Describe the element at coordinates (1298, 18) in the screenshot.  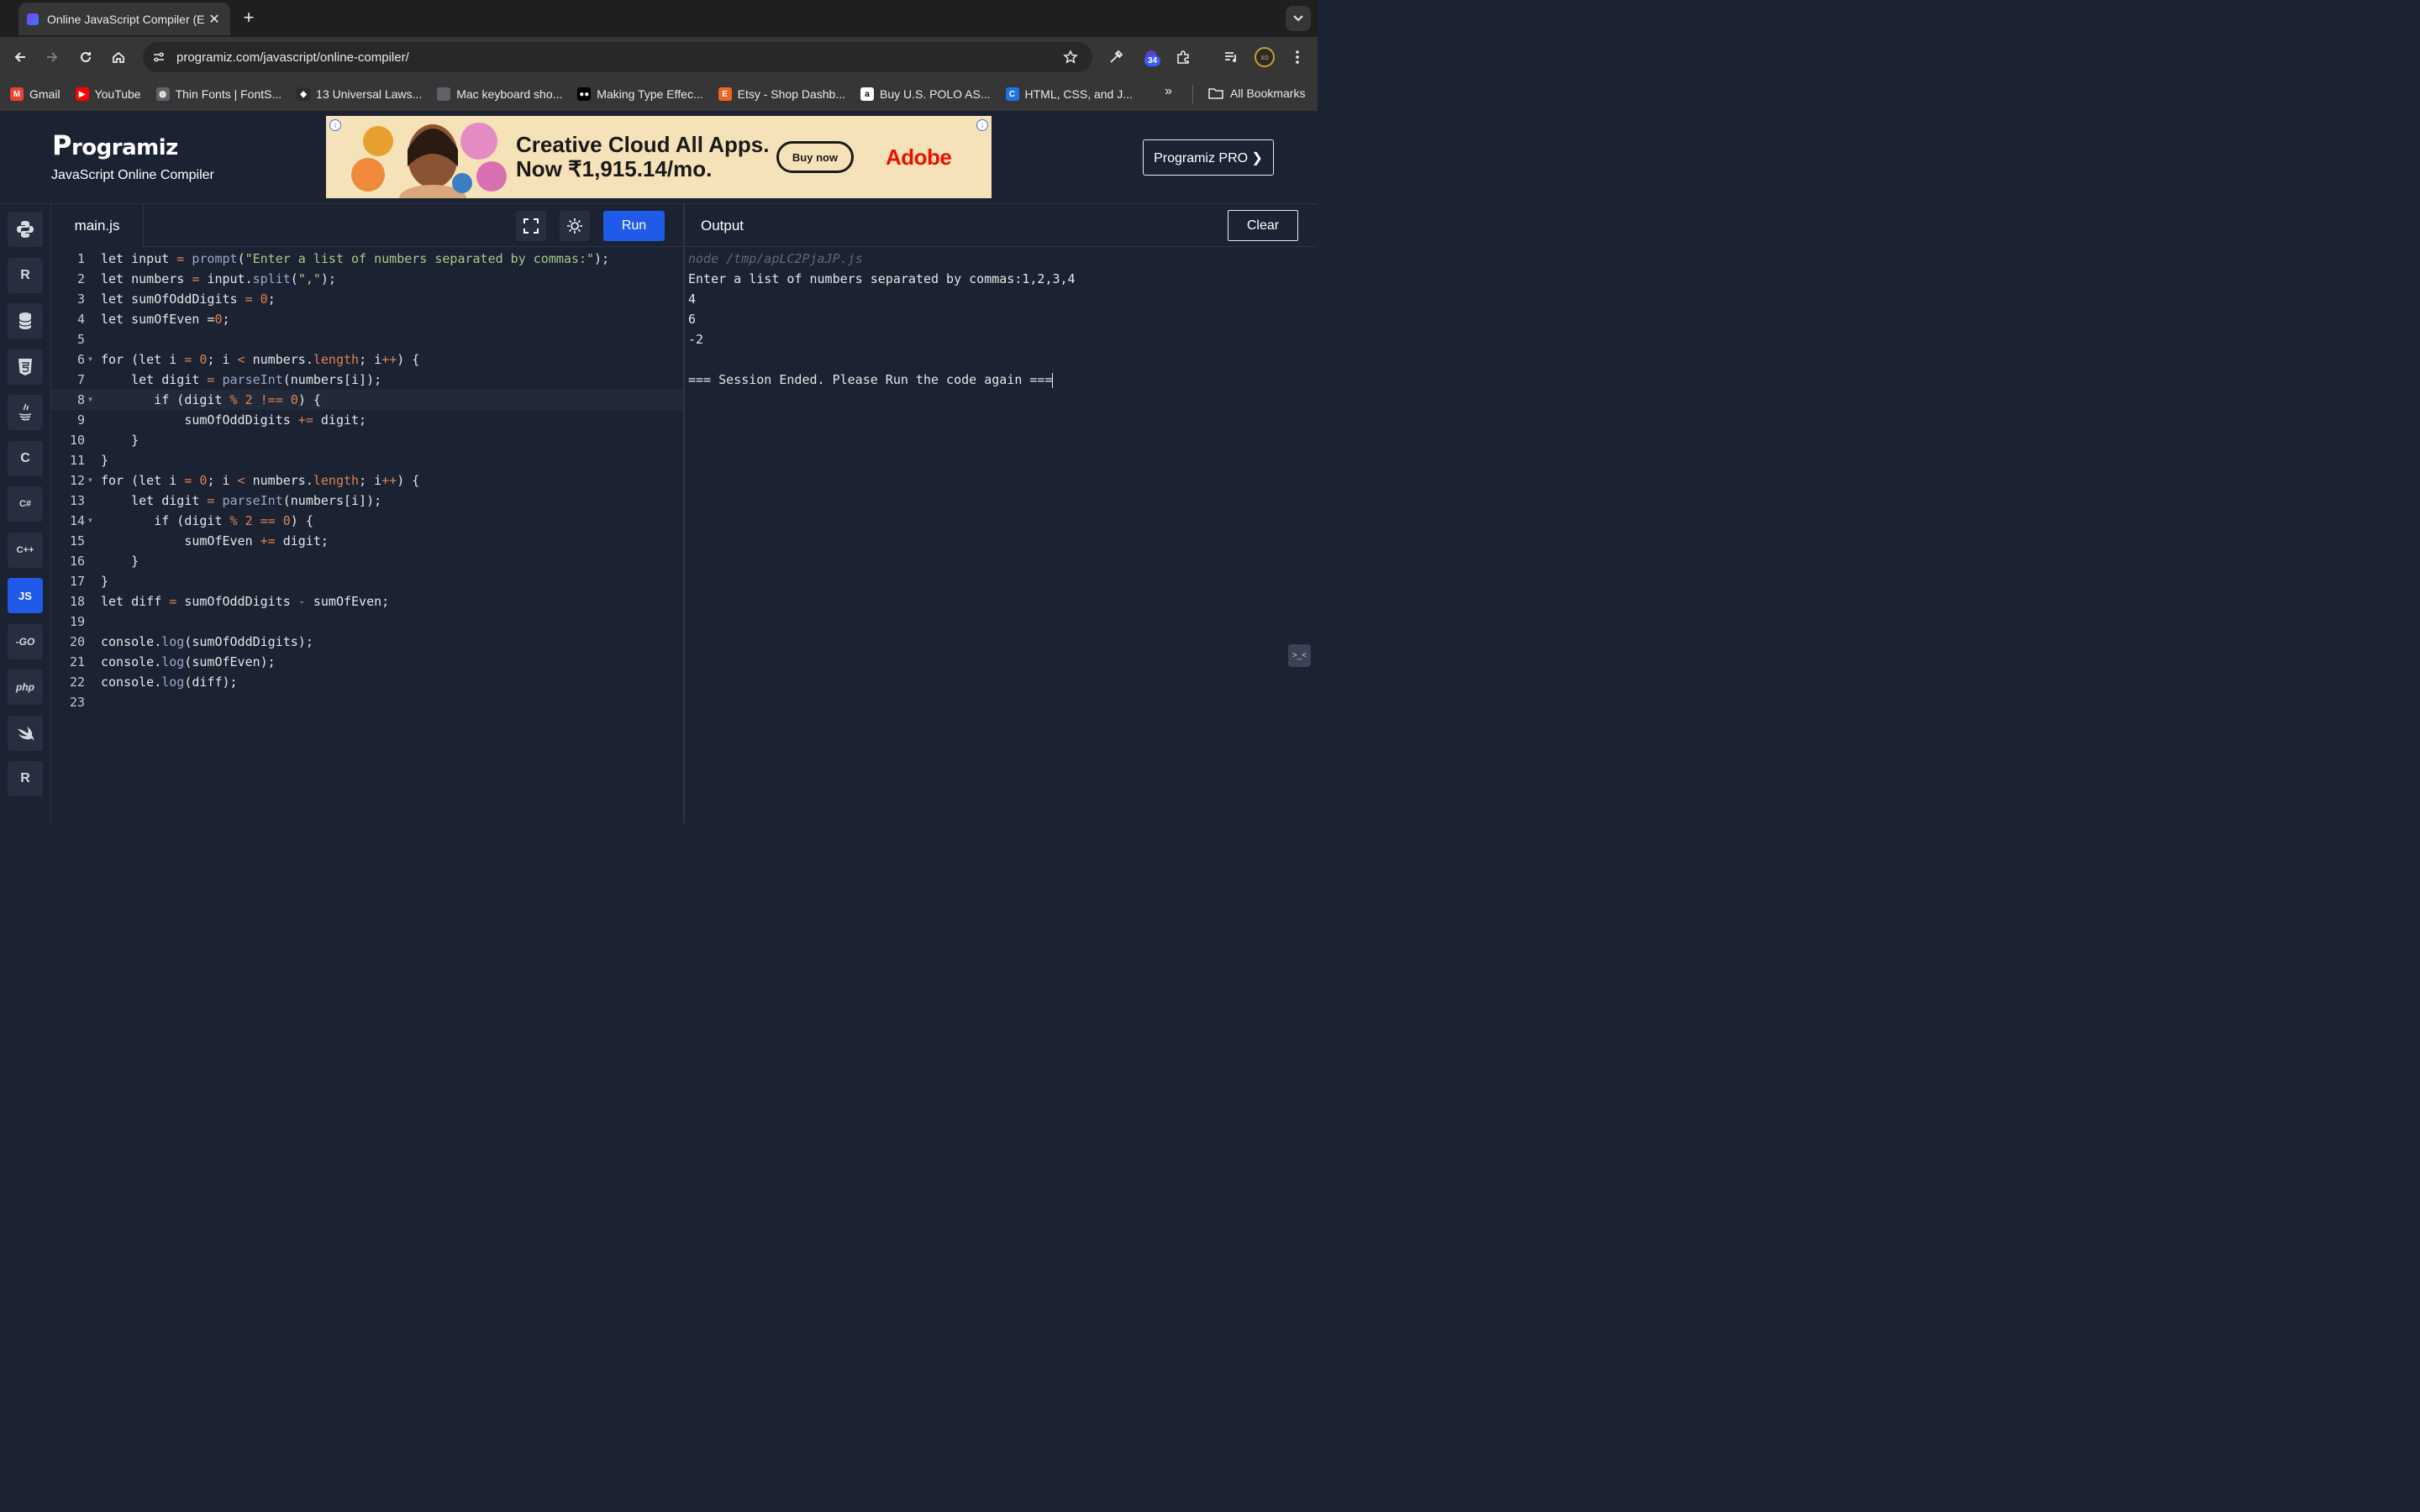
I see `tab-search-chevron-icon` at that location.